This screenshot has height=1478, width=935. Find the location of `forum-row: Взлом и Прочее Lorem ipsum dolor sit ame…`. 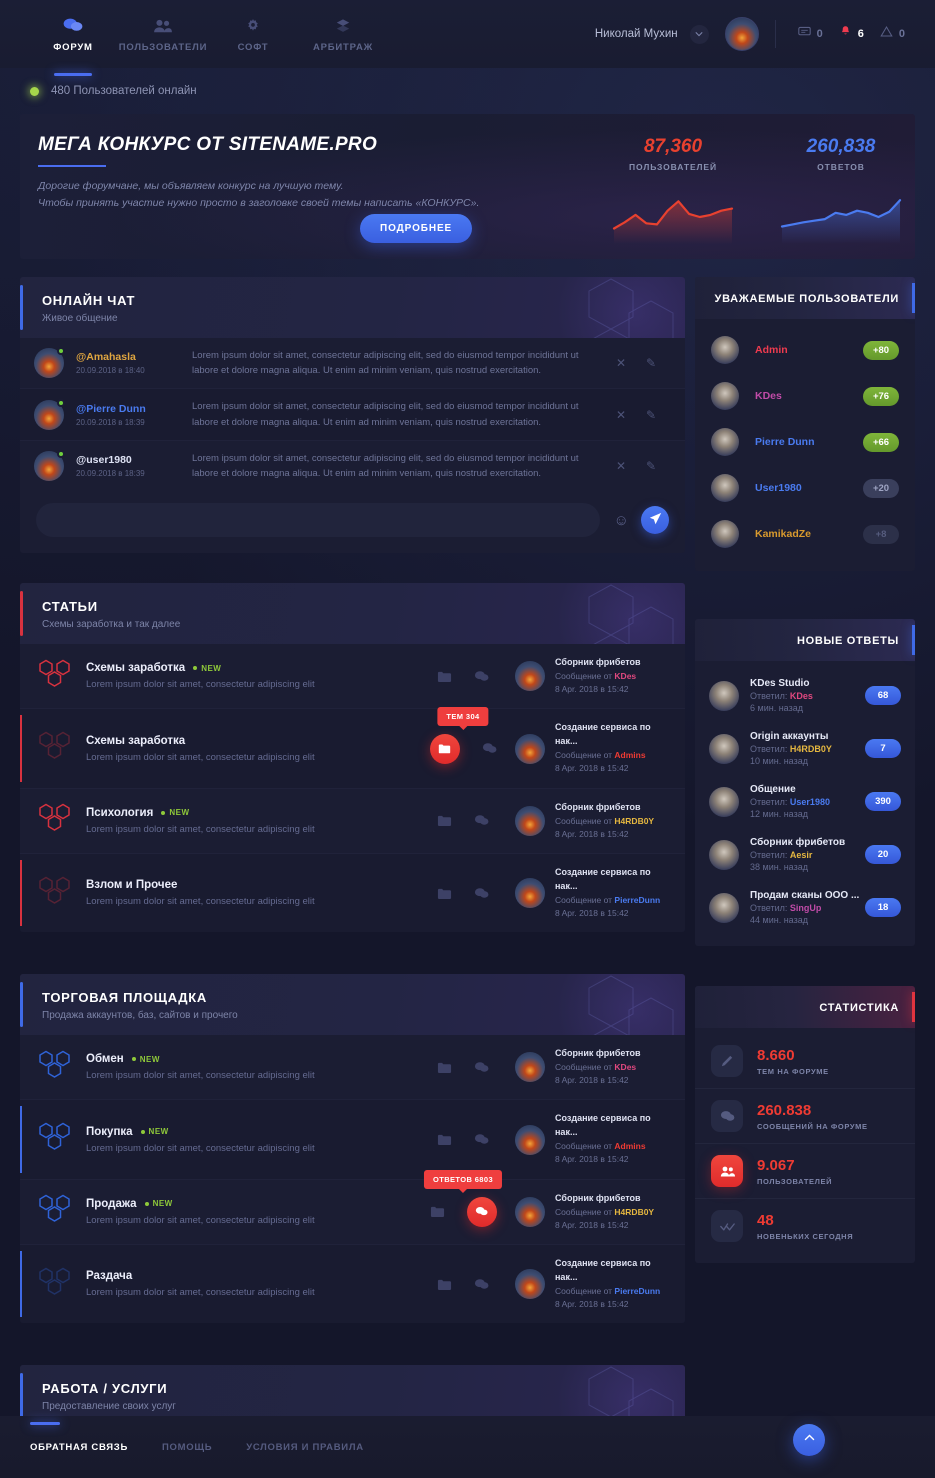

forum-row: Взлом и Прочее Lorem ipsum dolor sit ame… is located at coordinates (352, 892).